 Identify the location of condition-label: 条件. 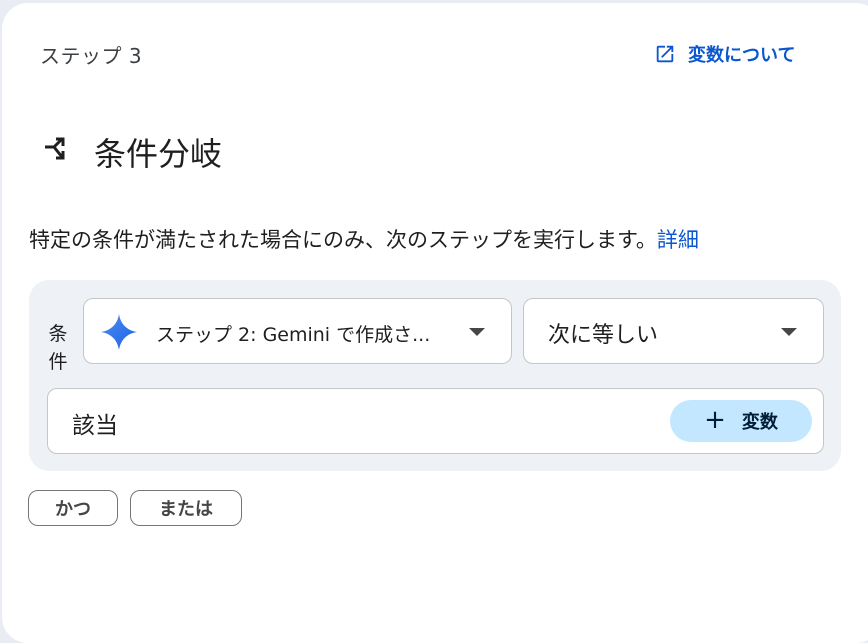
(58, 348).